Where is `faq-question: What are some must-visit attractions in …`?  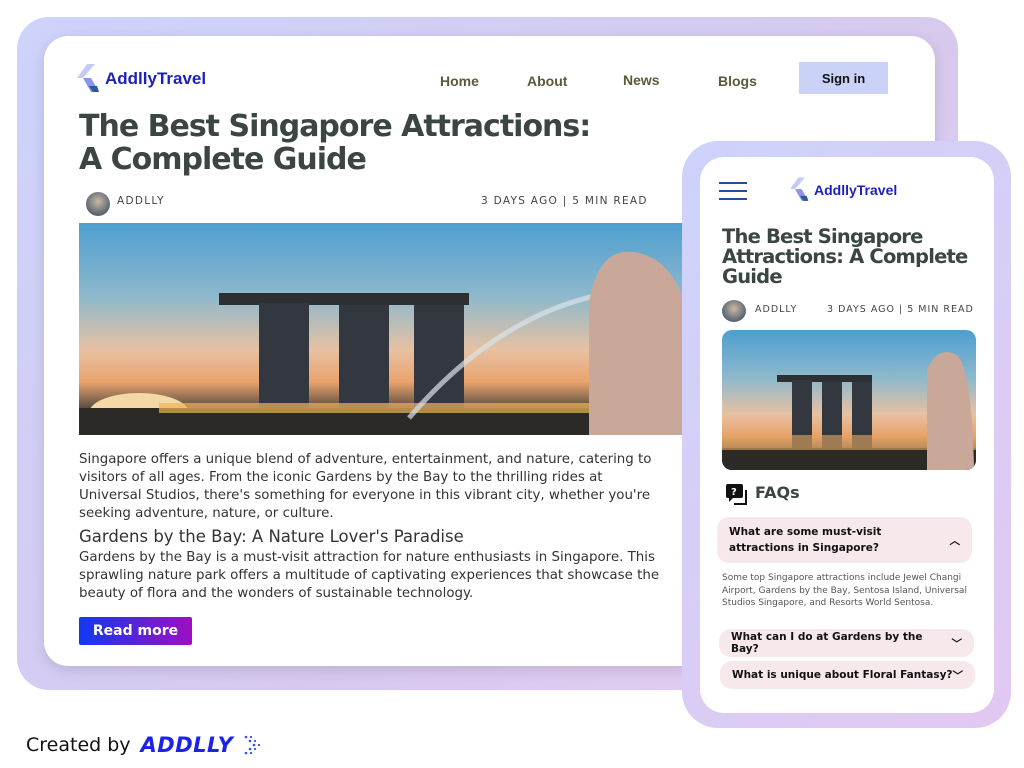 faq-question: What are some must-visit attractions in … is located at coordinates (805, 540).